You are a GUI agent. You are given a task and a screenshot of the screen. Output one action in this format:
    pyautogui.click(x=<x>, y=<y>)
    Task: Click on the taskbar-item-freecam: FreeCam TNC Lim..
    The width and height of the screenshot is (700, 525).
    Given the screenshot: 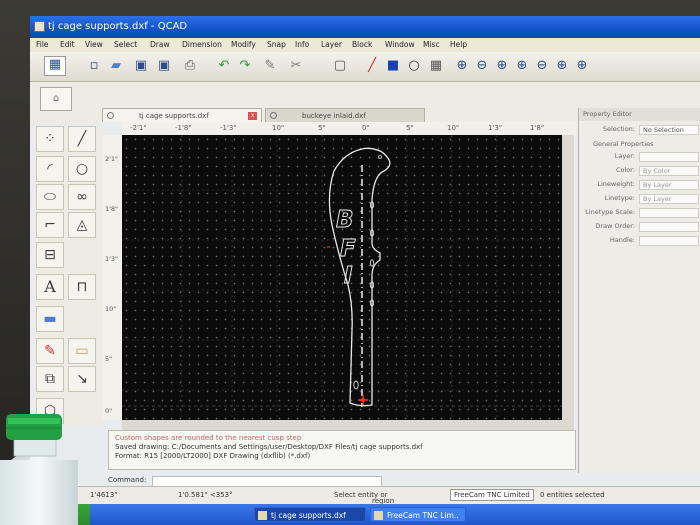 What is the action you would take?
    pyautogui.click(x=418, y=514)
    